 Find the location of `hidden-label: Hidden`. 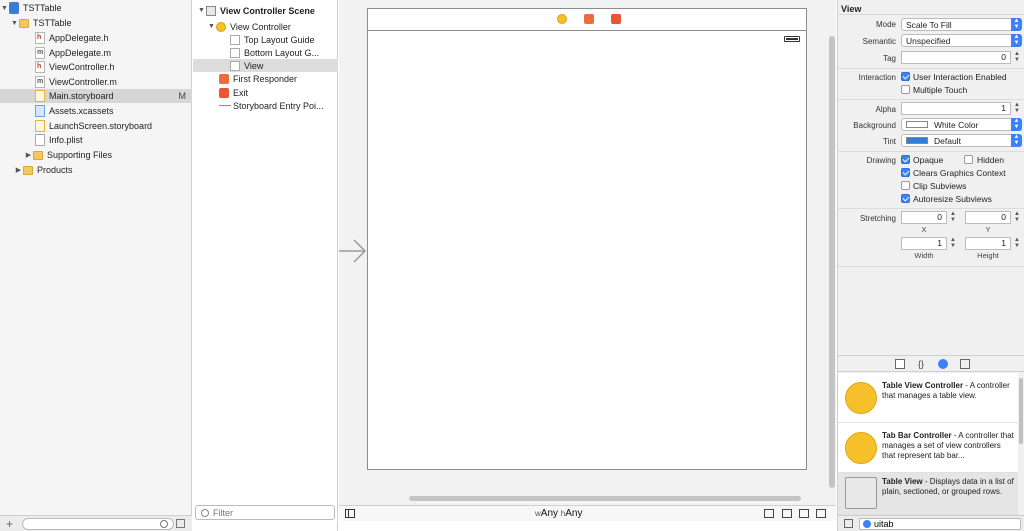

hidden-label: Hidden is located at coordinates (990, 160).